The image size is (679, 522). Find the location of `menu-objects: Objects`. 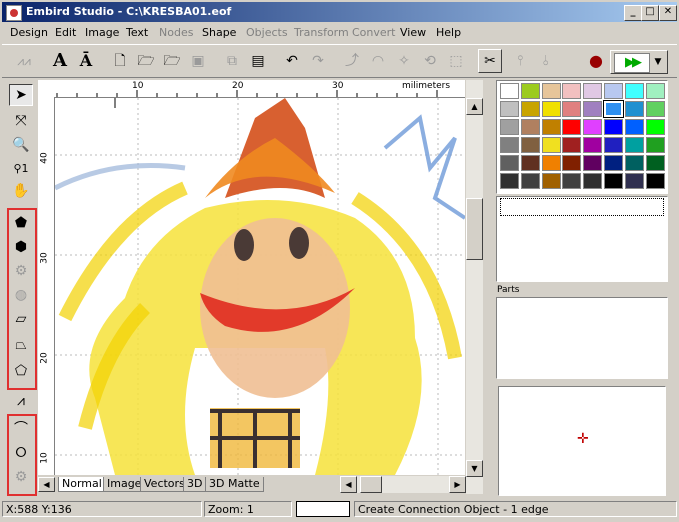

menu-objects: Objects is located at coordinates (267, 32).